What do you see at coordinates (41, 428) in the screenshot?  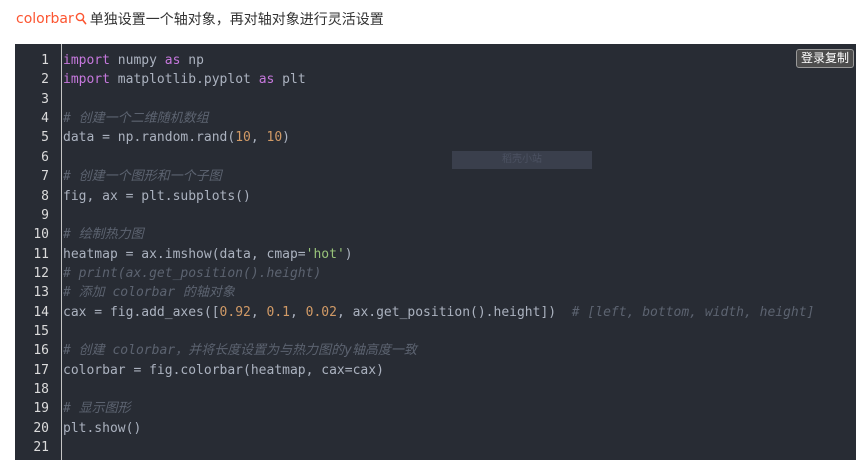 I see `line-number: 20` at bounding box center [41, 428].